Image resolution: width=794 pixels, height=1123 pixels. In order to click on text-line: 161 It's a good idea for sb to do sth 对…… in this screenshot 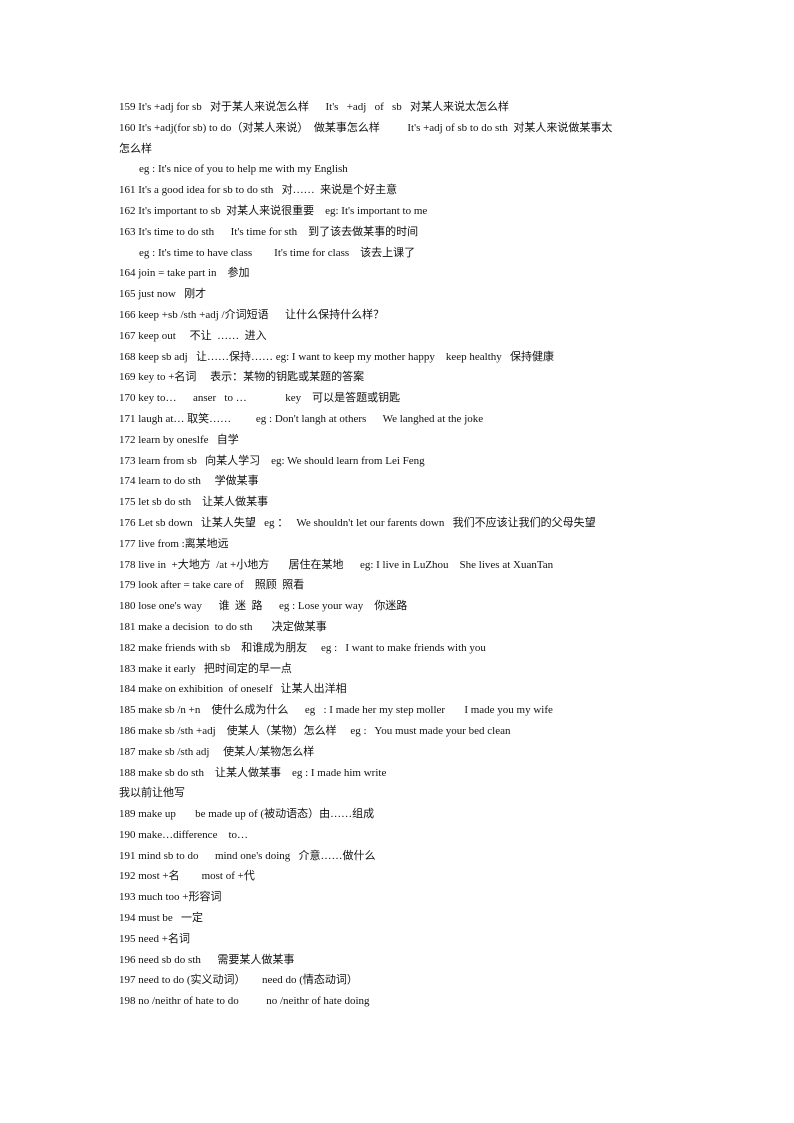, I will do `click(258, 190)`.